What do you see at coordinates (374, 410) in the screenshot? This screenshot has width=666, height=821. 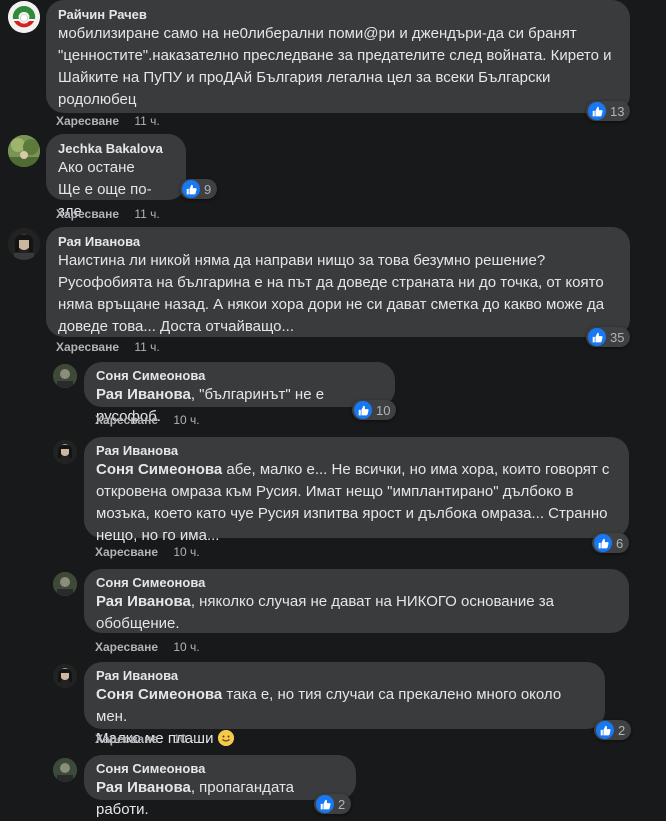 I see `reaction-count: 10` at bounding box center [374, 410].